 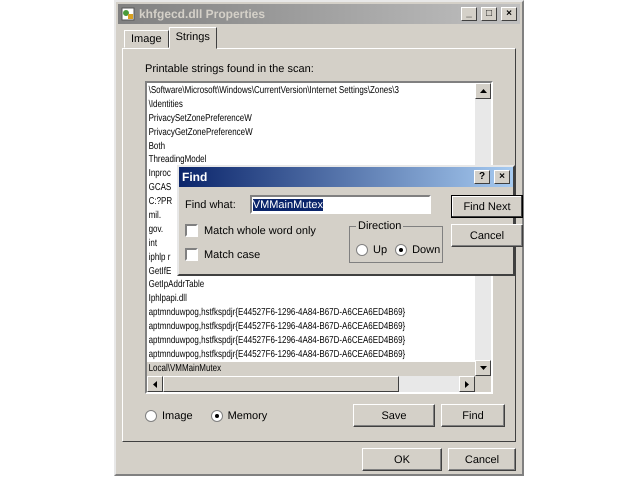 I want to click on find-label: Find what:, so click(x=210, y=204).